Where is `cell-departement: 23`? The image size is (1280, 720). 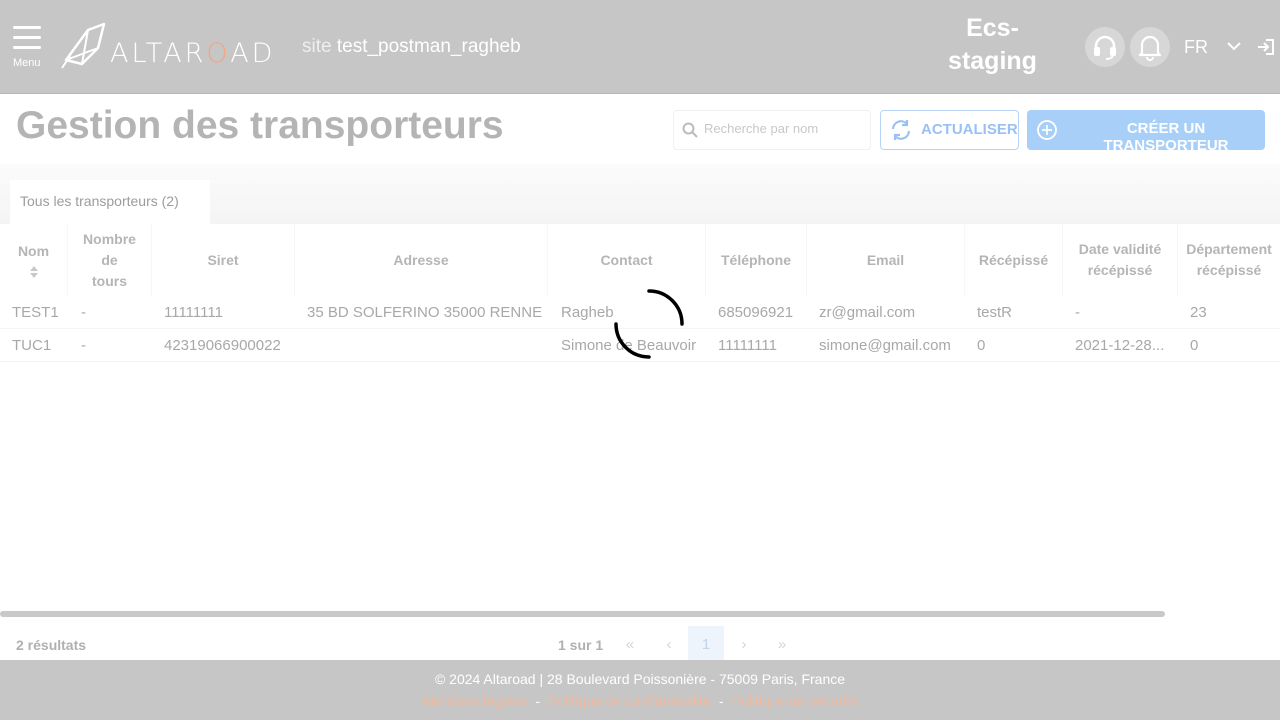 cell-departement: 23 is located at coordinates (1198, 312).